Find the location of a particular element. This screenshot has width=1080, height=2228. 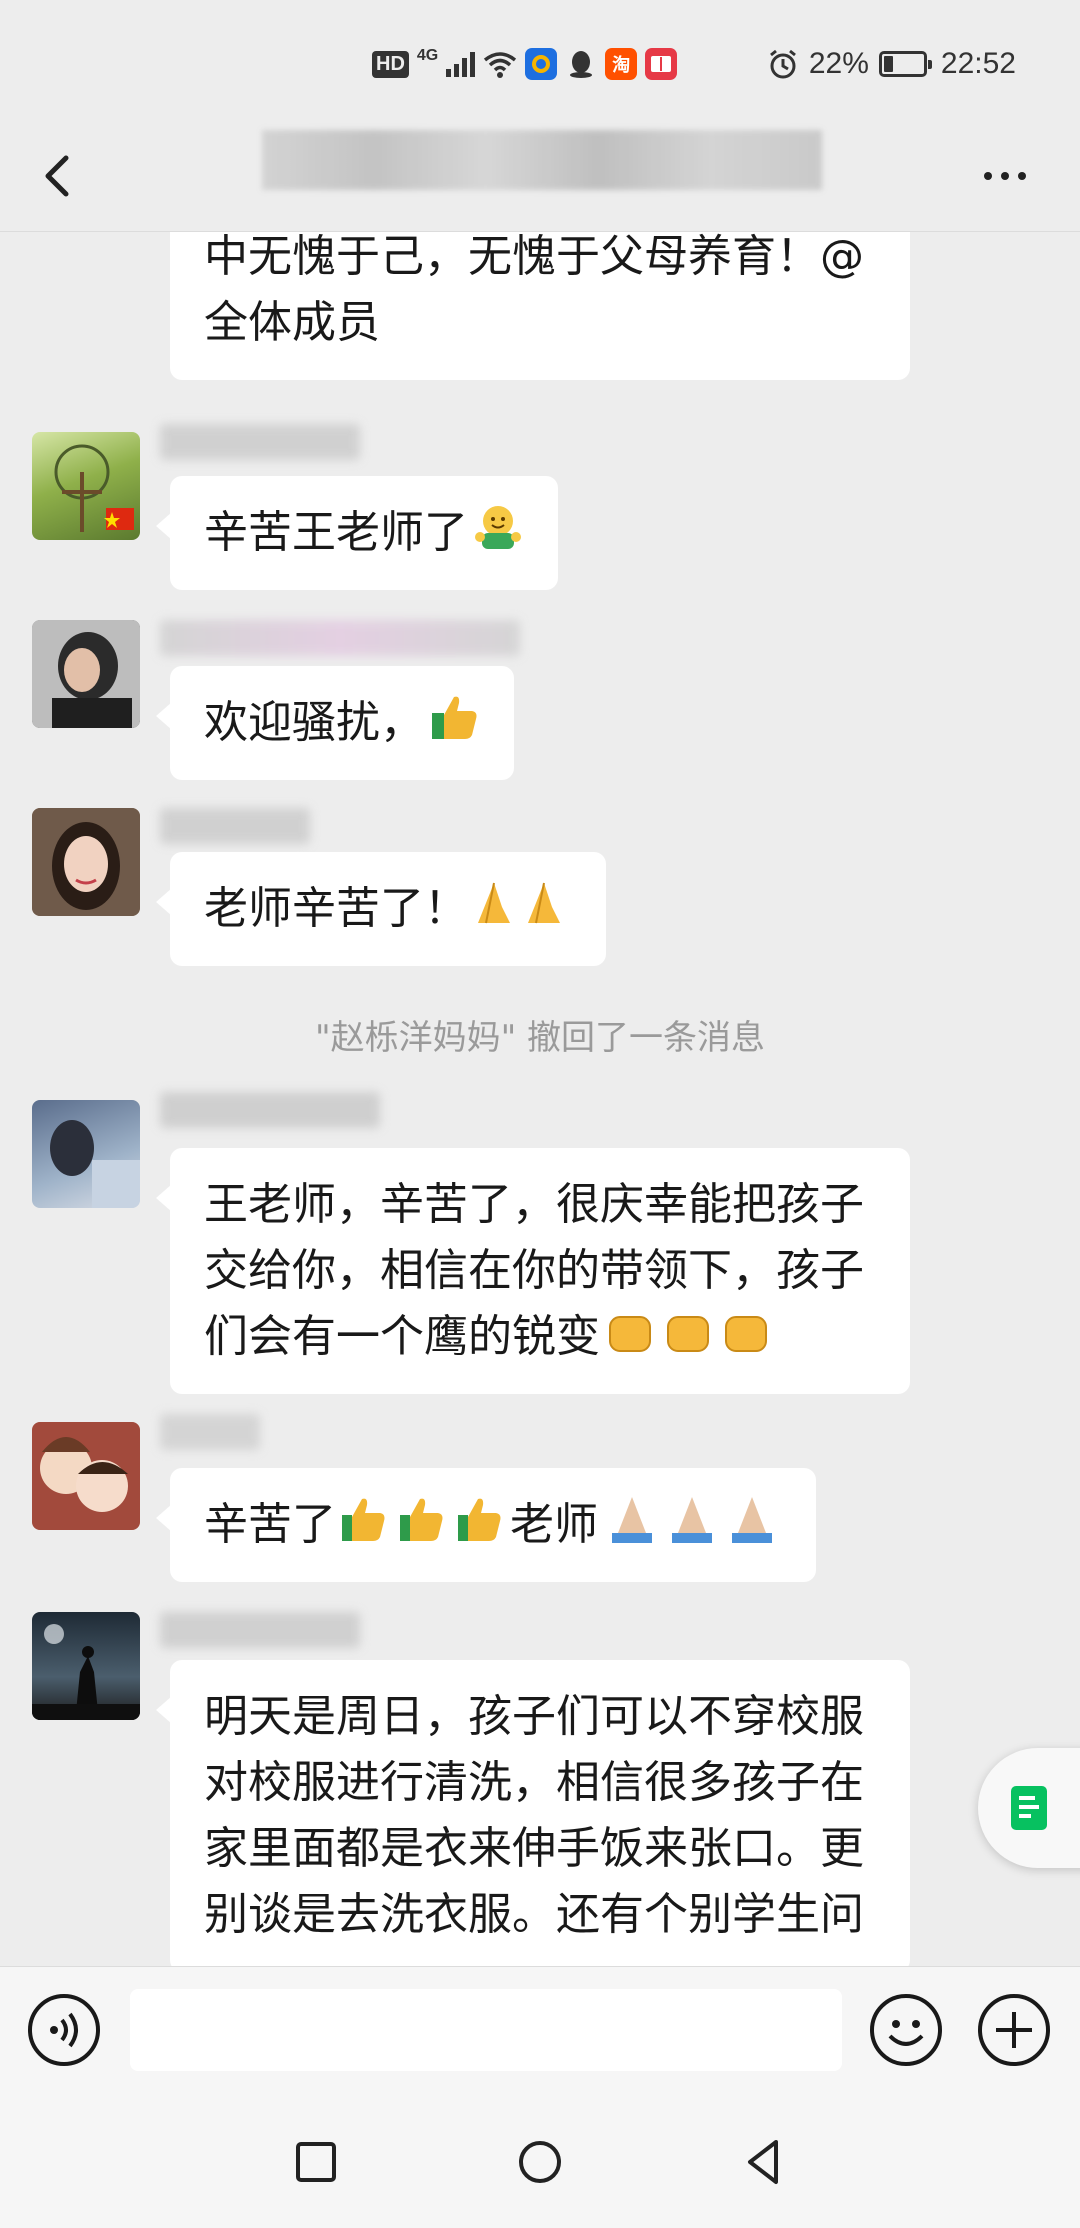

input-bar is located at coordinates (540, 2029).